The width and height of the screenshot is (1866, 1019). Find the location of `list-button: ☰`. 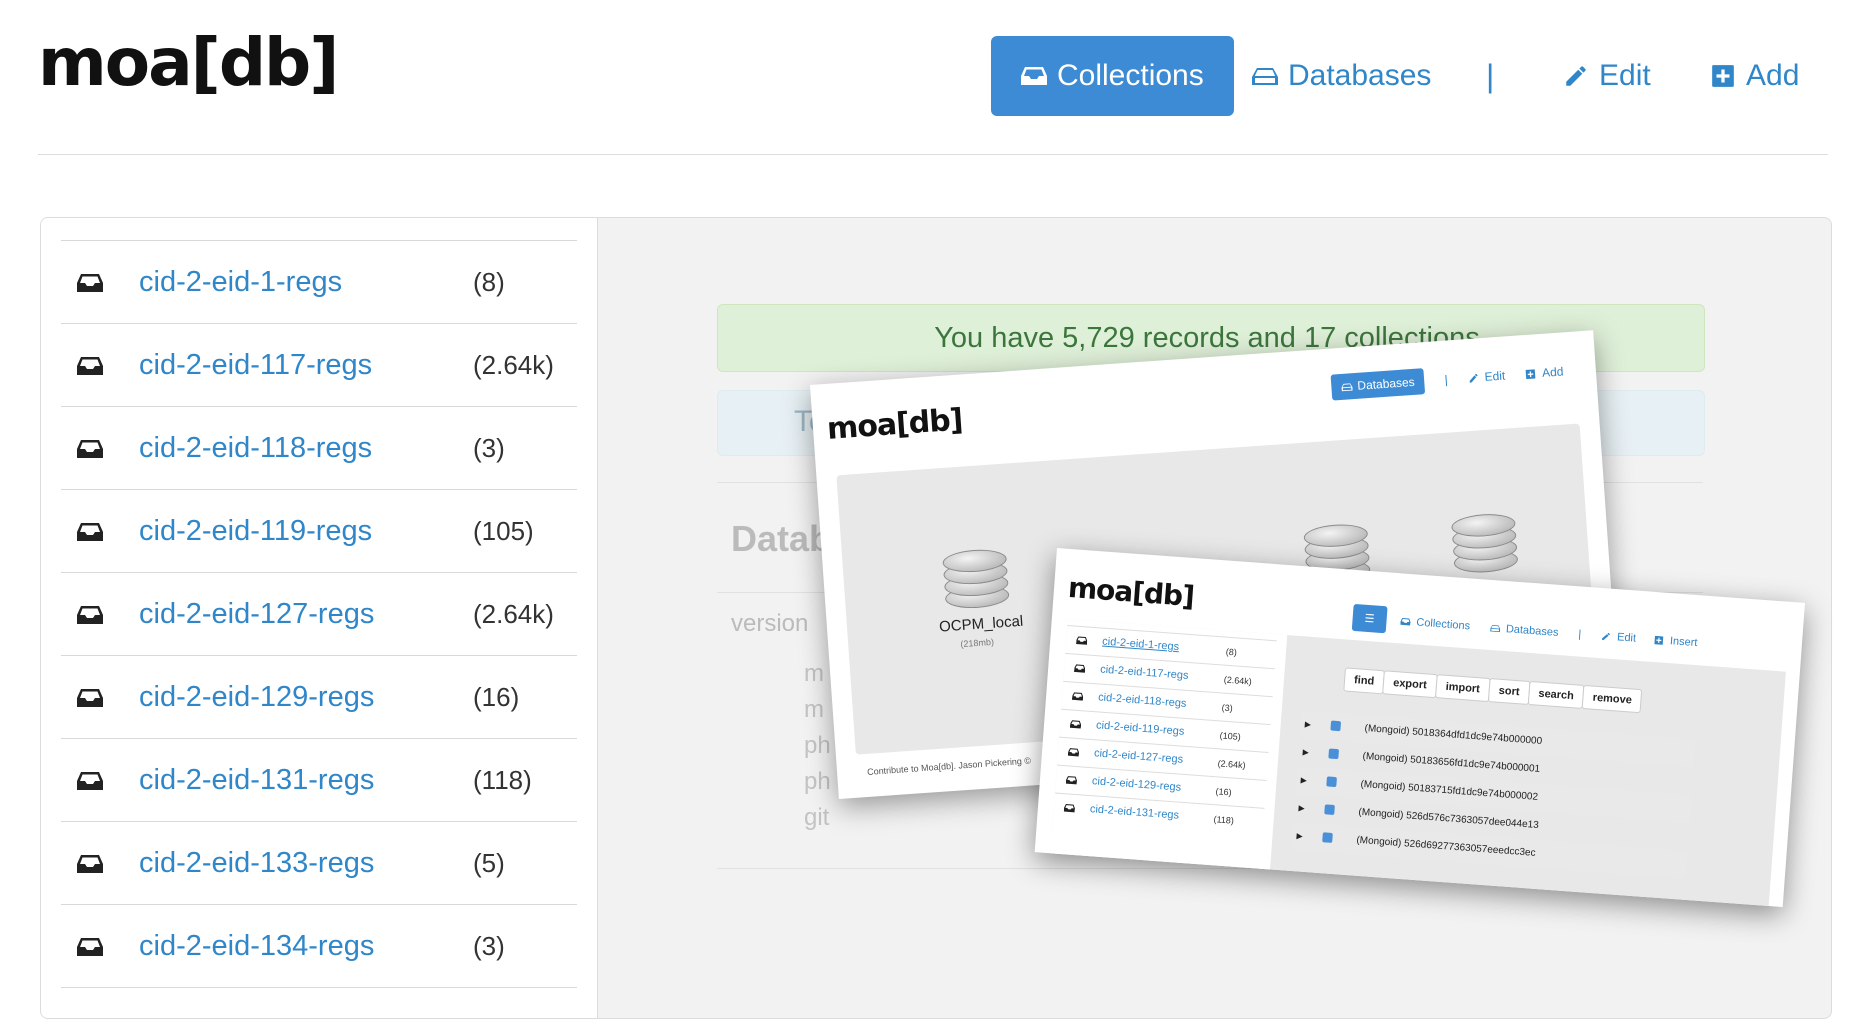

list-button: ☰ is located at coordinates (1369, 618).